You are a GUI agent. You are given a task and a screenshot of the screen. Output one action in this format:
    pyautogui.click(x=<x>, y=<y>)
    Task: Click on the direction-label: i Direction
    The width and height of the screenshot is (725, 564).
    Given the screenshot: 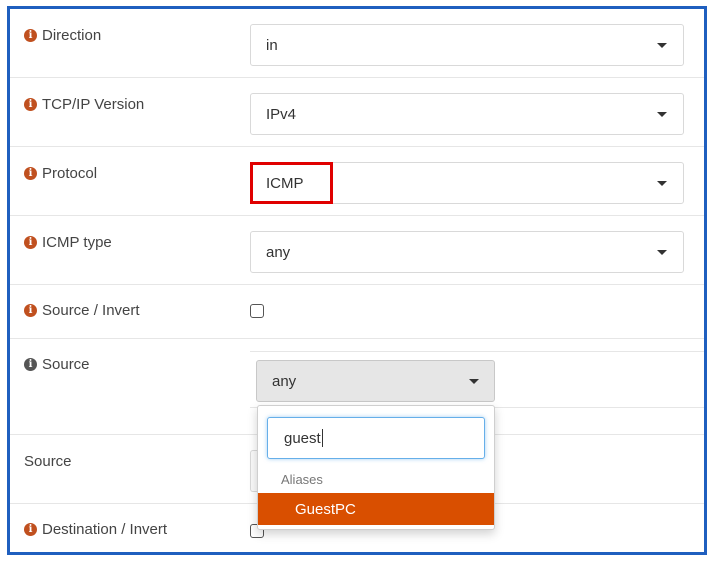 What is the action you would take?
    pyautogui.click(x=62, y=35)
    